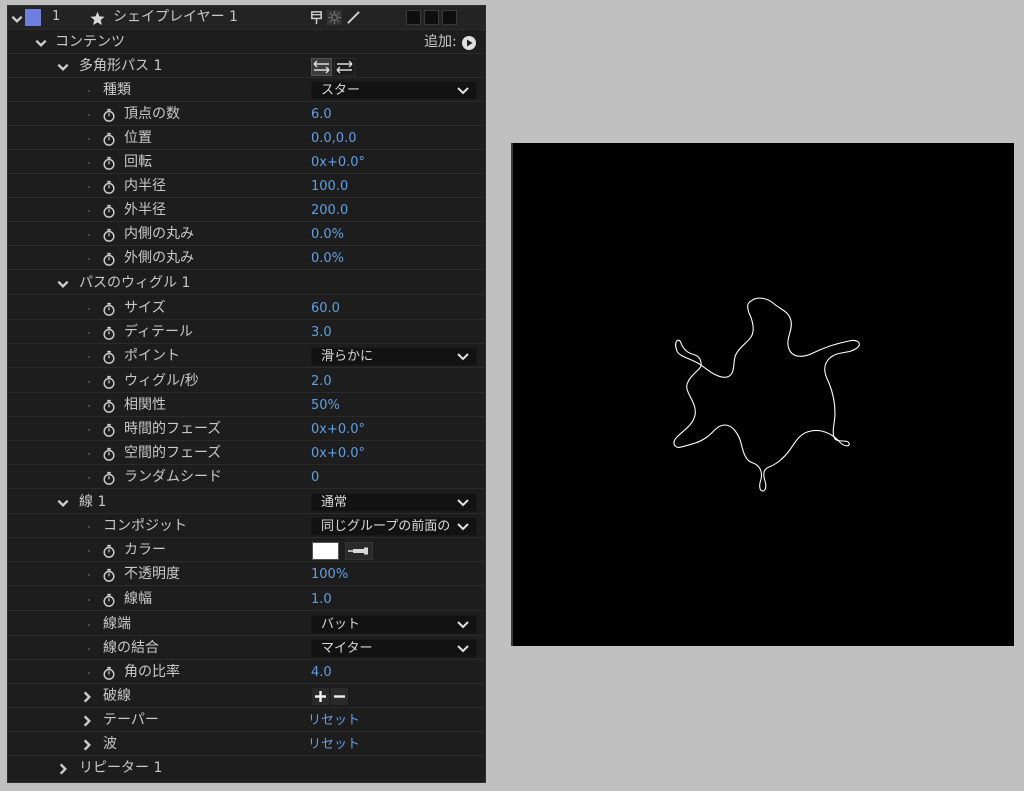 This screenshot has height=791, width=1024. Describe the element at coordinates (327, 235) in the screenshot. I see `polystar-inner-roundness-value: 0.0%` at that location.